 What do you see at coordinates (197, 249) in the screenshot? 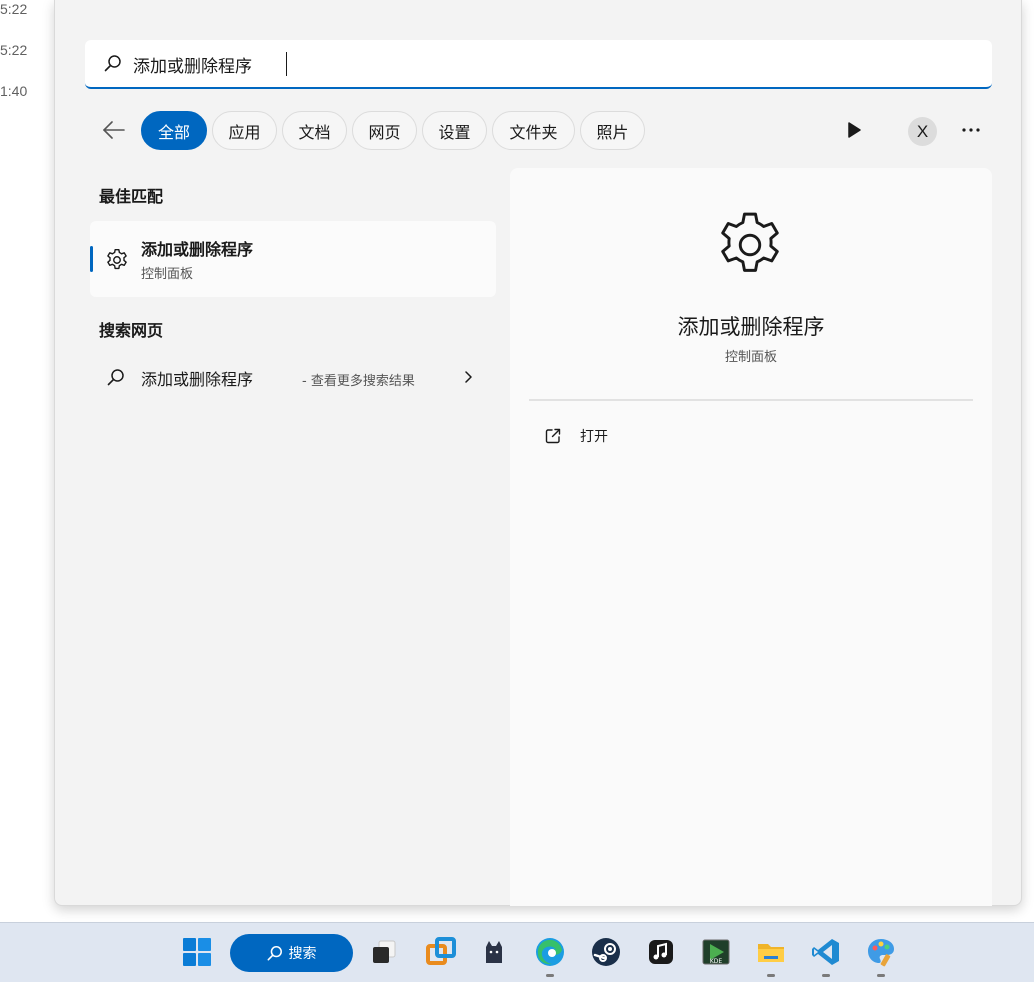
I see `best-match-title: 添加或删除程序` at bounding box center [197, 249].